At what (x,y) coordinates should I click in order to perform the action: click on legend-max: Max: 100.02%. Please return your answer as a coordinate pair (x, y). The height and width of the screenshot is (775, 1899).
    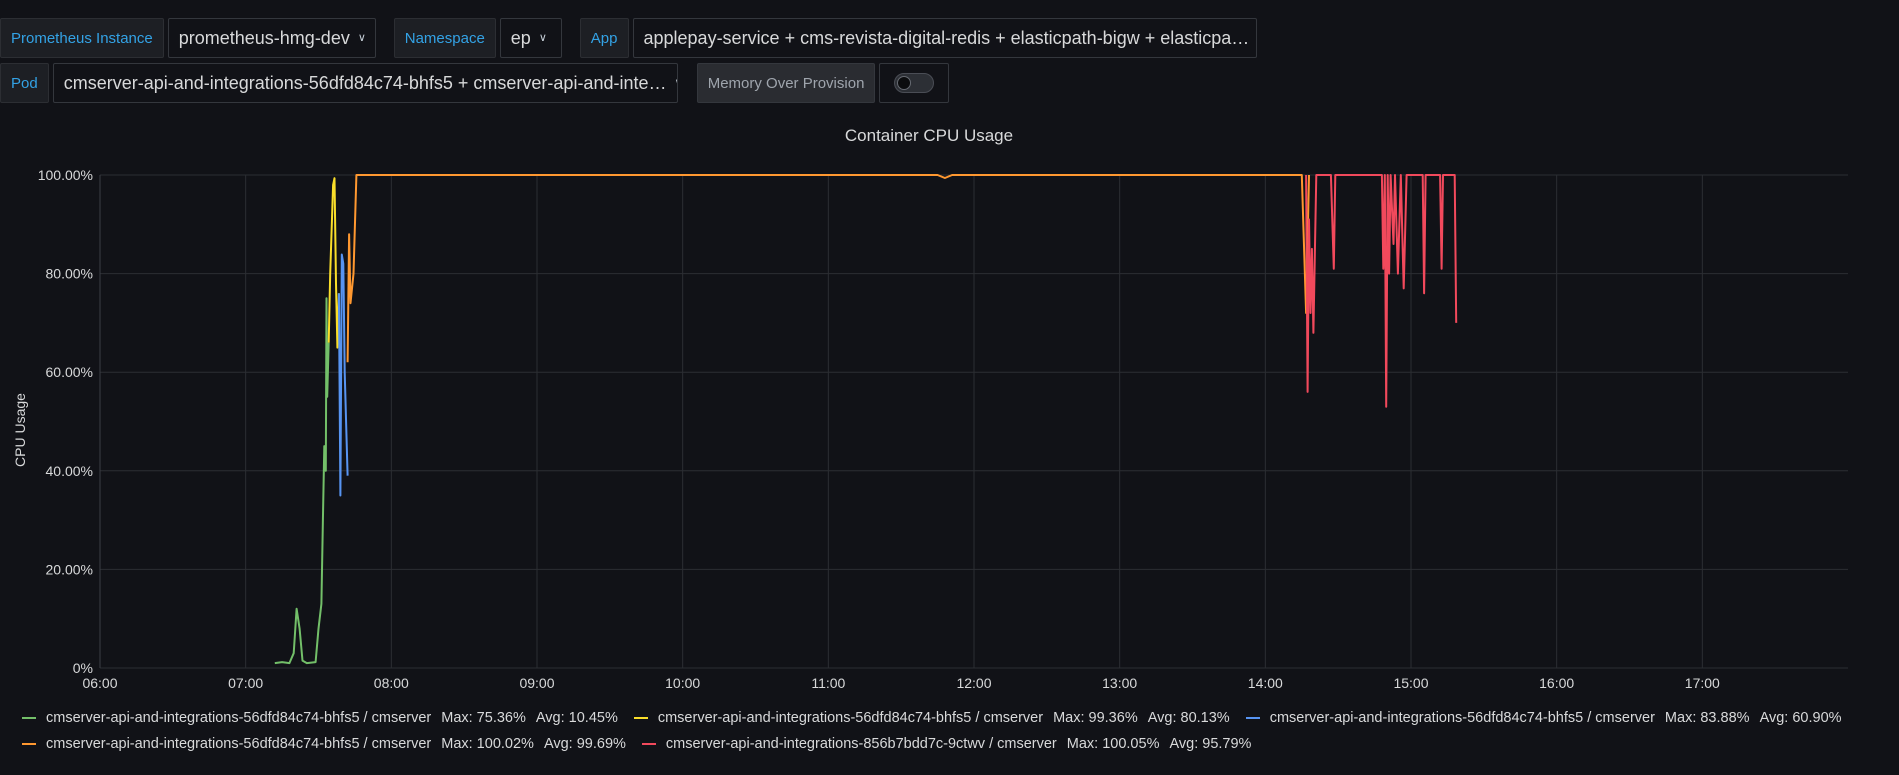
    Looking at the image, I should click on (487, 744).